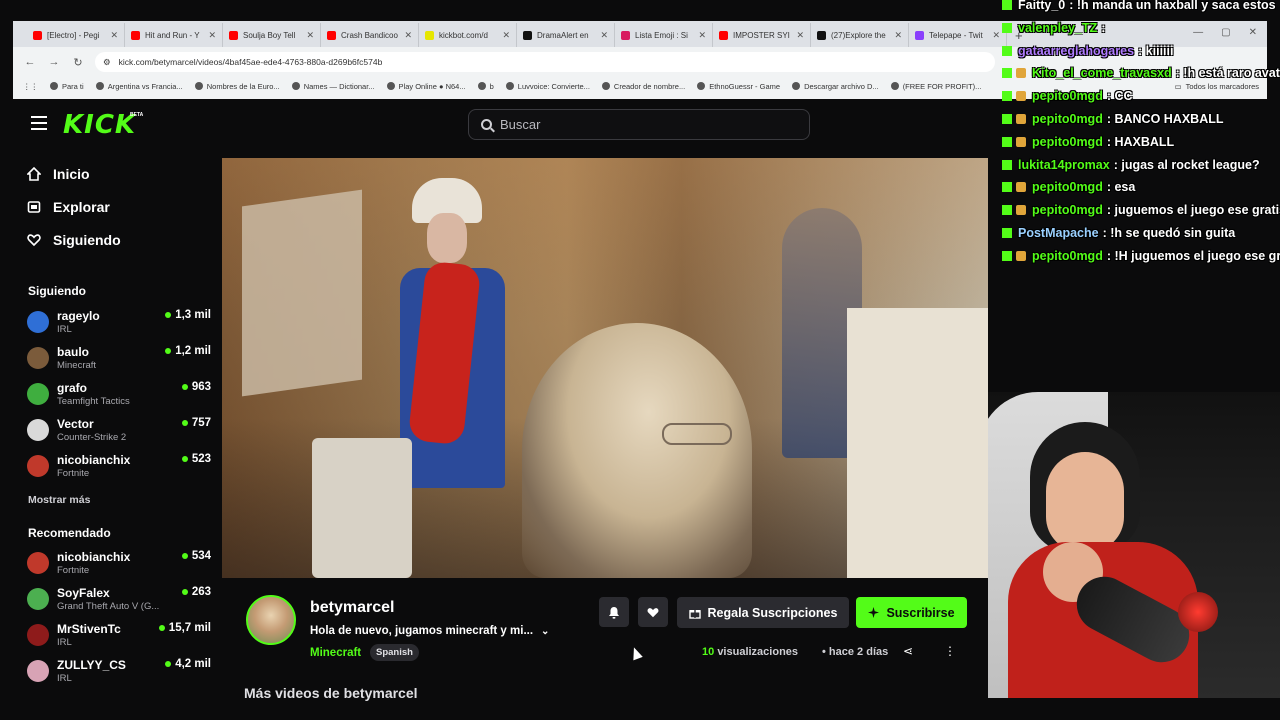 The image size is (1280, 720). Describe the element at coordinates (708, 652) in the screenshot. I see `view-count-number: 10` at that location.